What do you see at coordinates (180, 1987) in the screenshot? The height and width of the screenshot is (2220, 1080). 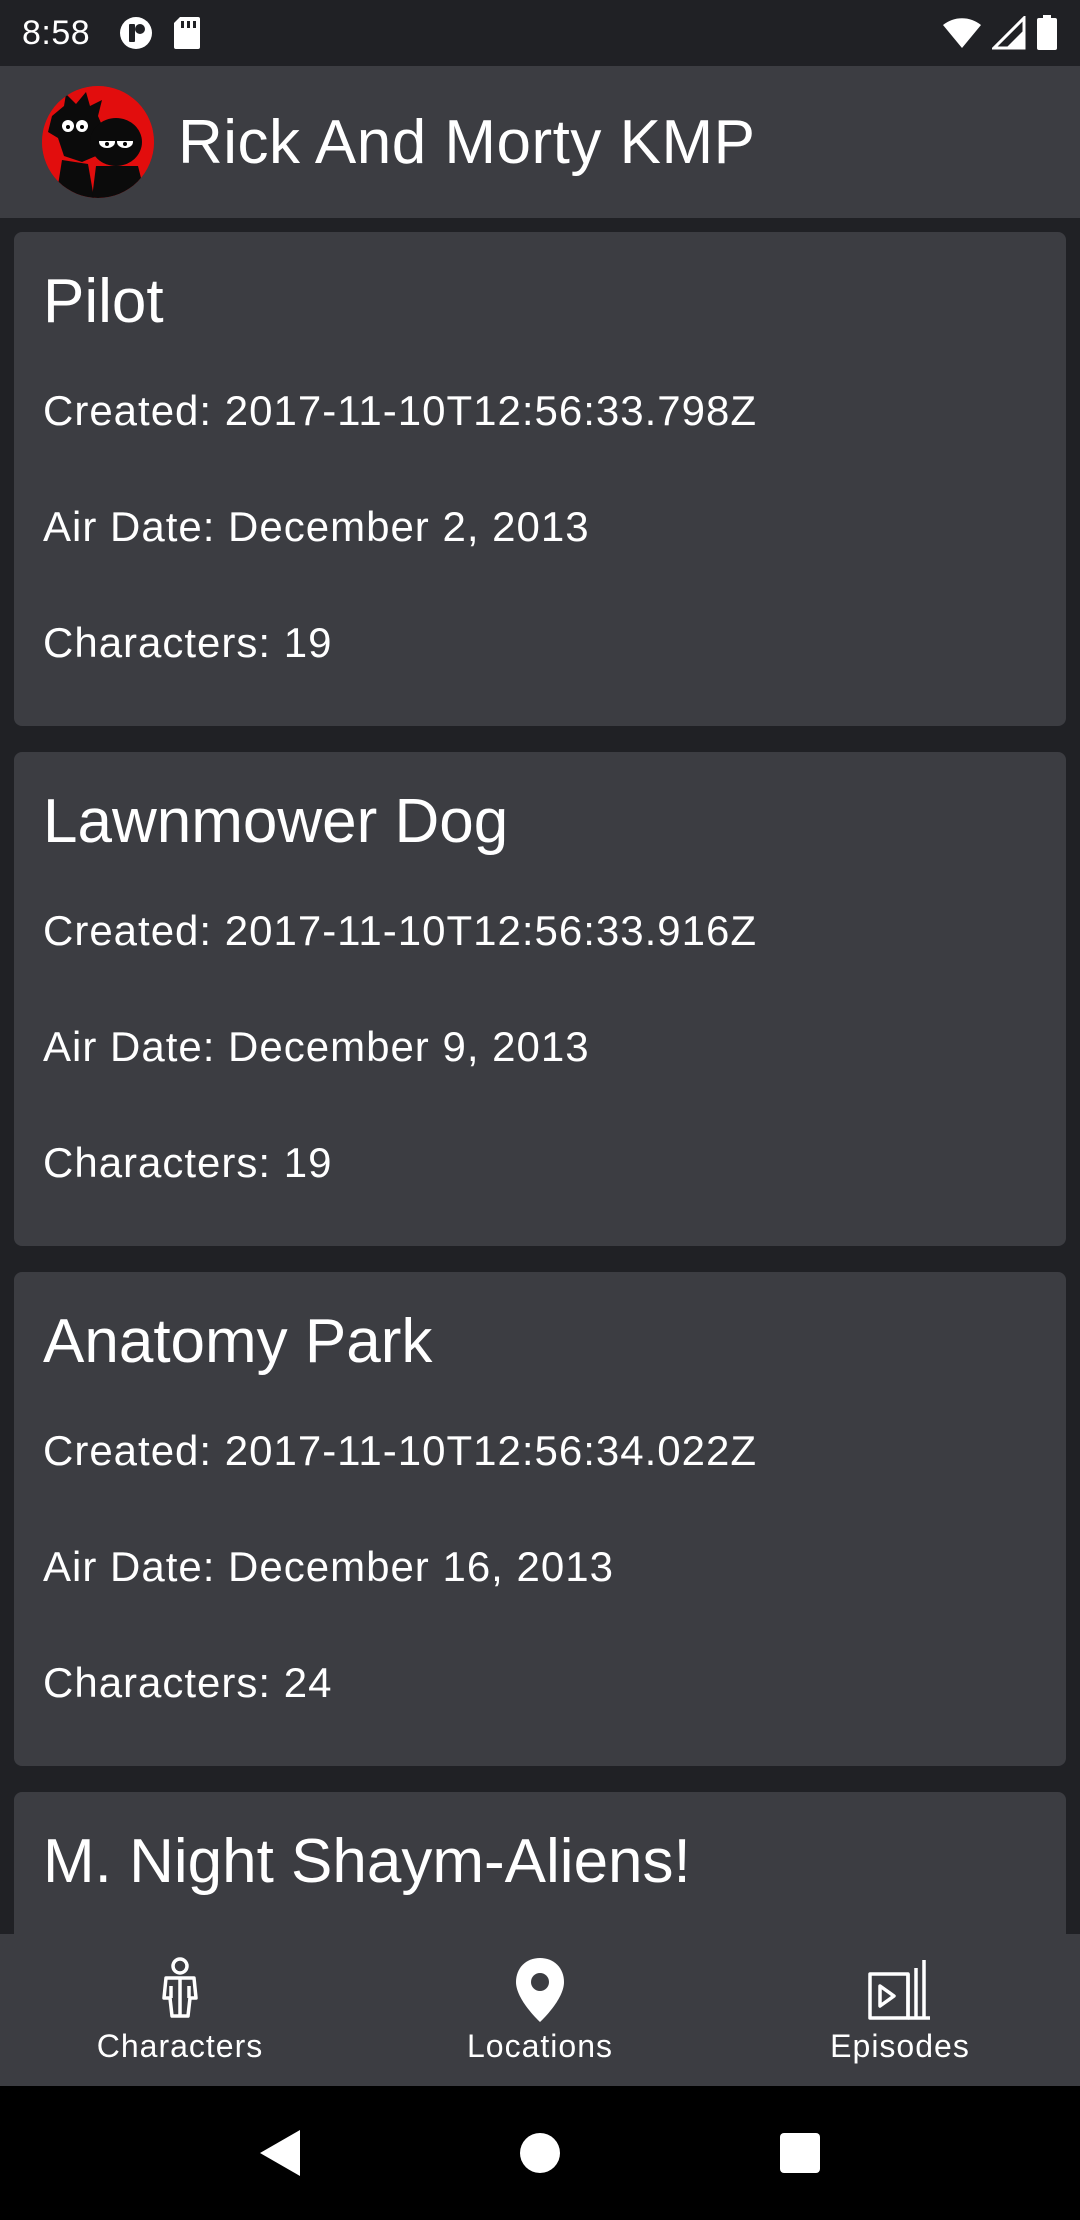 I see `person-icon` at bounding box center [180, 1987].